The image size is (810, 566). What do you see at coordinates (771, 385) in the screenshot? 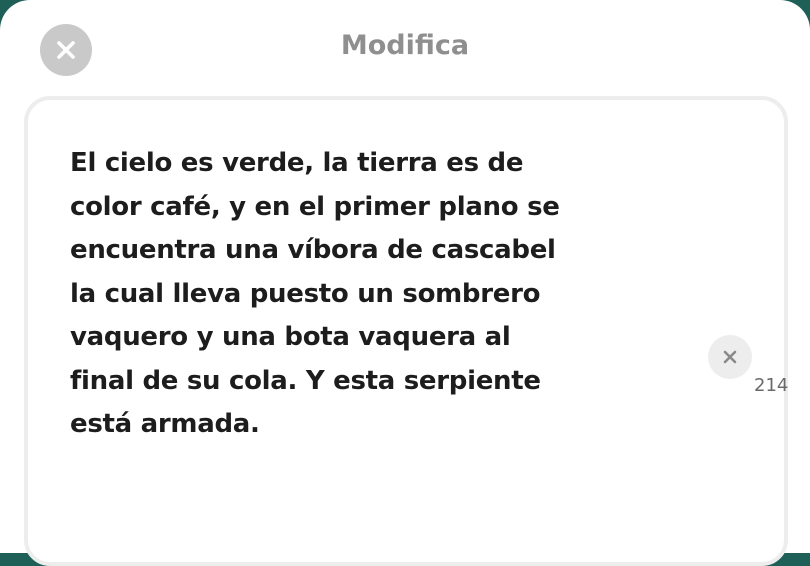
I see `character-counter: 214` at bounding box center [771, 385].